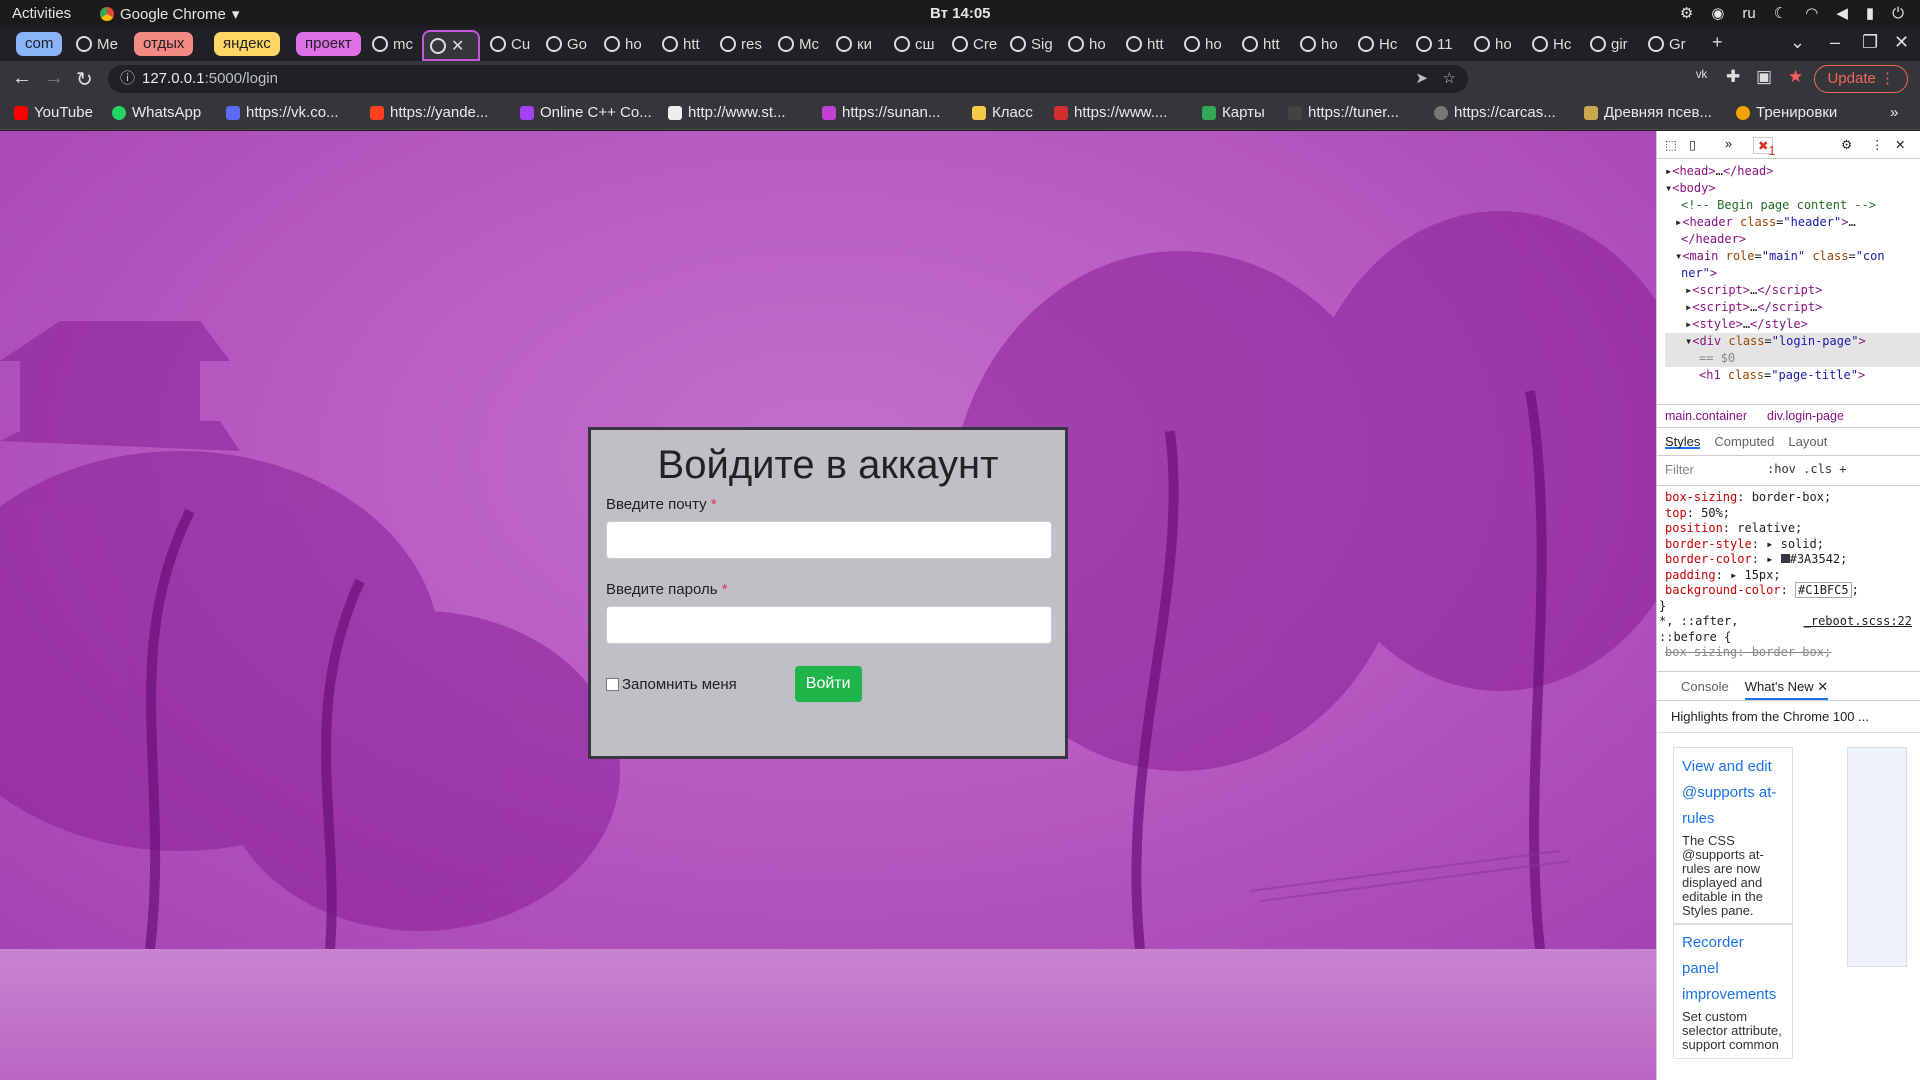 The height and width of the screenshot is (1080, 1920). What do you see at coordinates (1701, 77) in the screenshot?
I see `vk-extension-icon: ᵛᵏ` at bounding box center [1701, 77].